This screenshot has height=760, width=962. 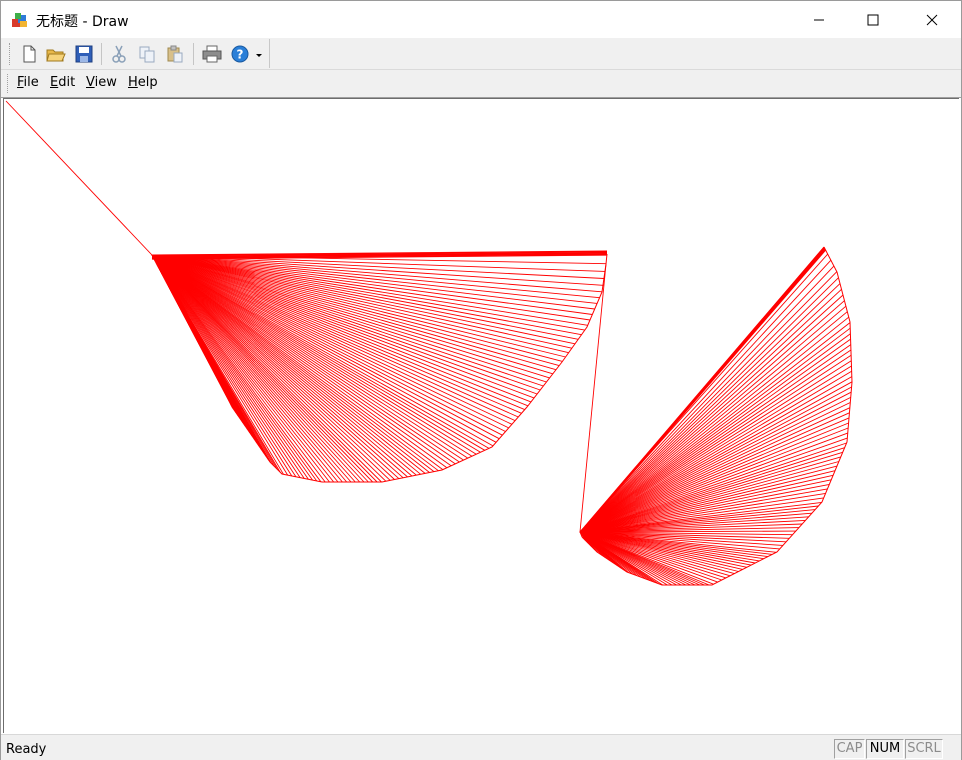 What do you see at coordinates (8, 83) in the screenshot?
I see `menu-grip` at bounding box center [8, 83].